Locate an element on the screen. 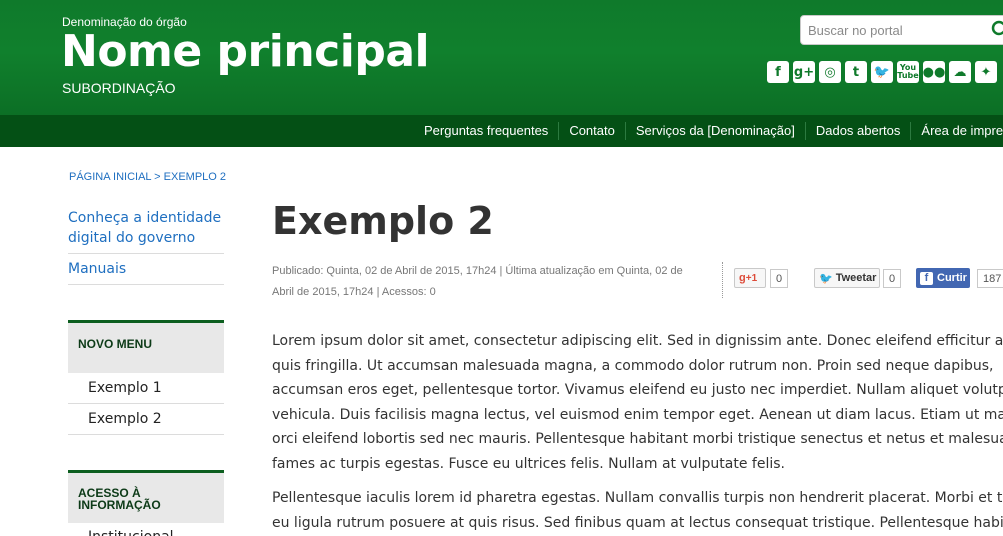 This screenshot has width=1003, height=536. soundcloud-icon: ☁ is located at coordinates (960, 72).